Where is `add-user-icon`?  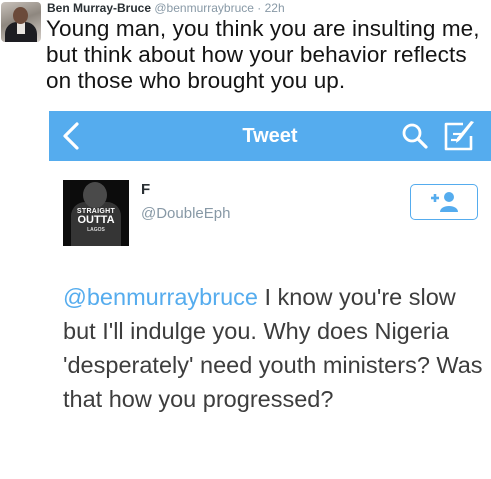 add-user-icon is located at coordinates (444, 202).